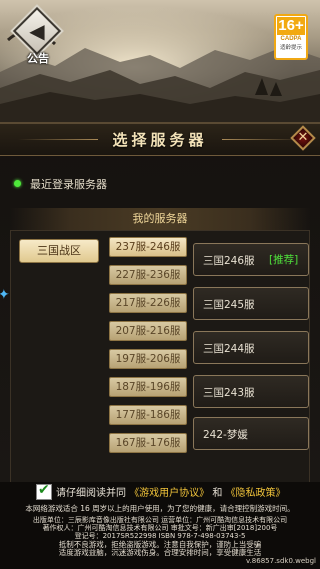 The height and width of the screenshot is (569, 320). What do you see at coordinates (148, 275) in the screenshot?
I see `range-tab: 227服-236服` at bounding box center [148, 275].